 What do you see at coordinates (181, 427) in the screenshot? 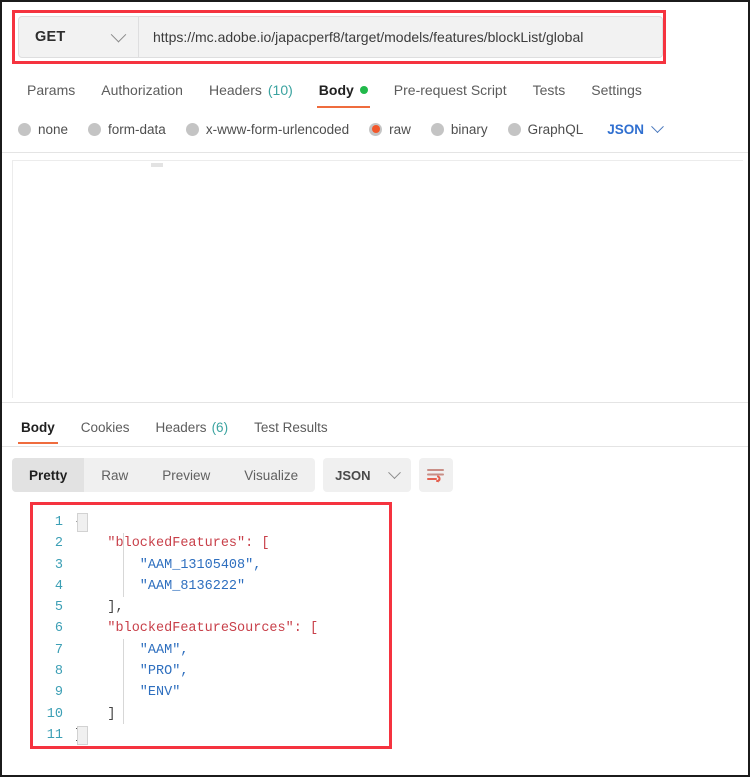
I see `response-tab-headers-label: Headers` at bounding box center [181, 427].